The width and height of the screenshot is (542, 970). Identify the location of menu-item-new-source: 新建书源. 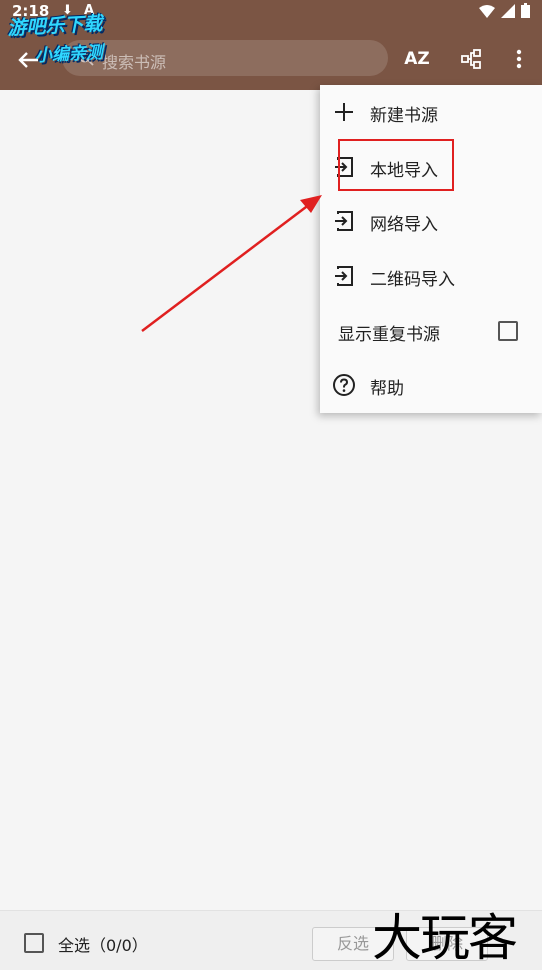
(431, 112).